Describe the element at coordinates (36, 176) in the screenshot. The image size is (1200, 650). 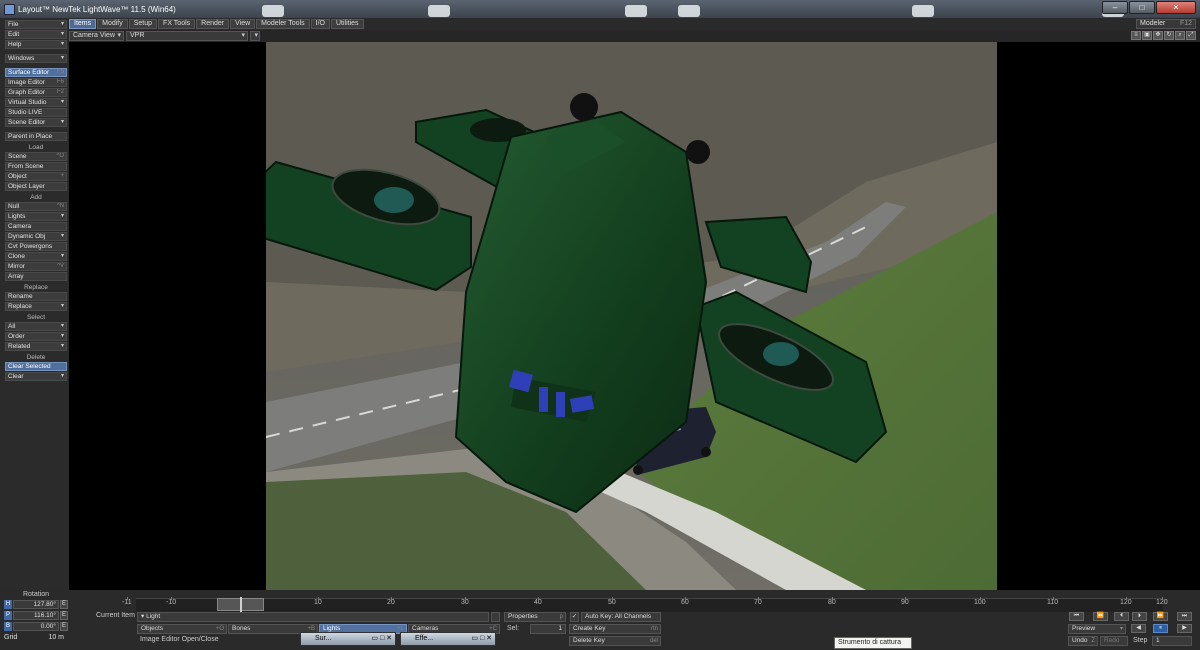
I see `toolbar-object-button: Object +` at that location.